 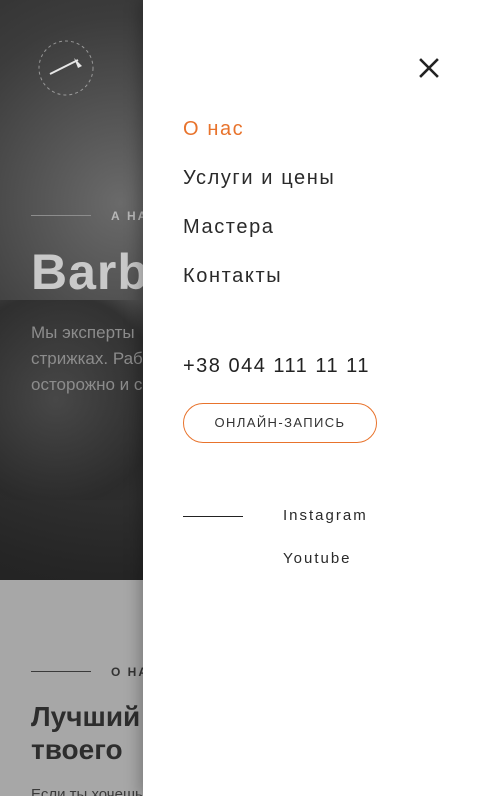 What do you see at coordinates (90, 272) in the screenshot?
I see `hero-title: Barb` at bounding box center [90, 272].